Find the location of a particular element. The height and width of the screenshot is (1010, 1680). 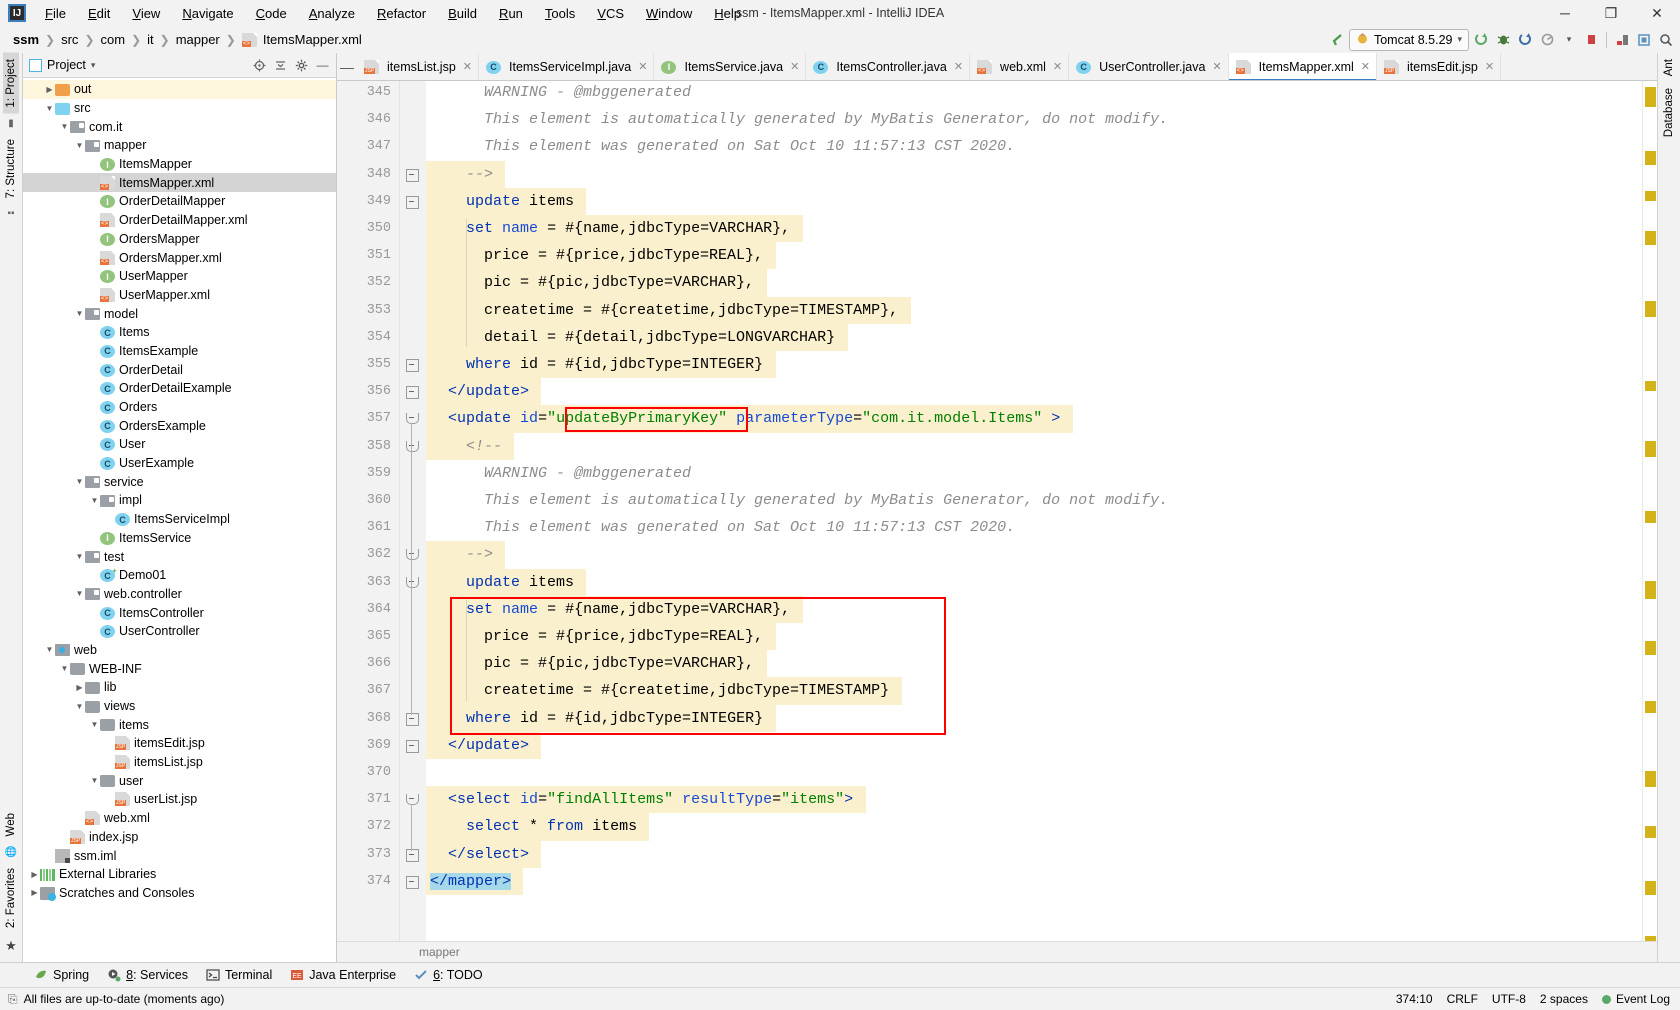

tree-item: ▼ WEB-INF is located at coordinates (179, 668).